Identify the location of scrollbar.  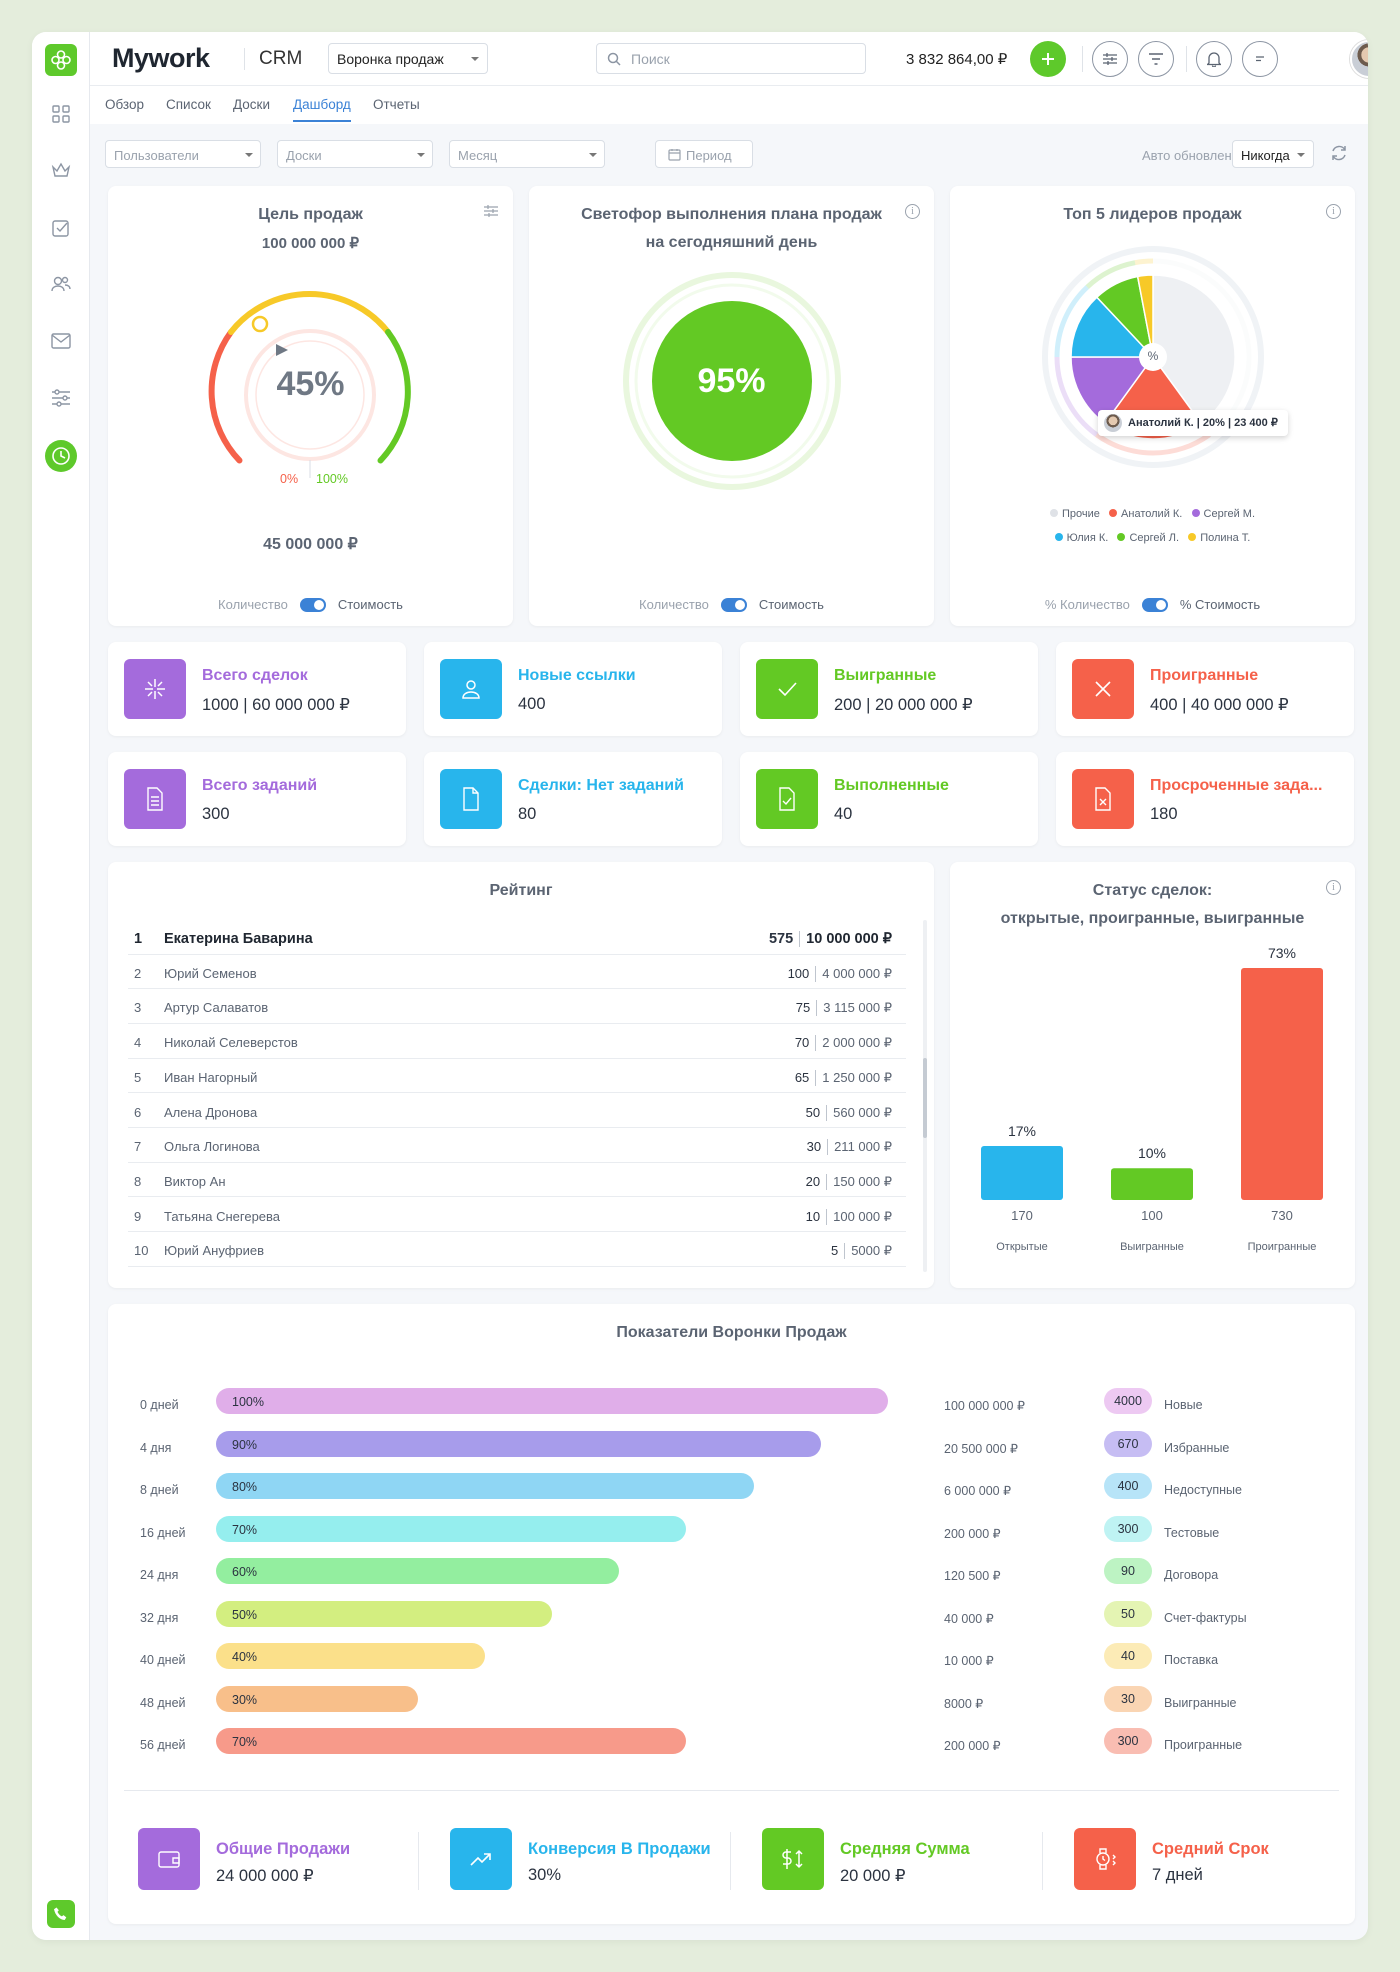
(925, 1096).